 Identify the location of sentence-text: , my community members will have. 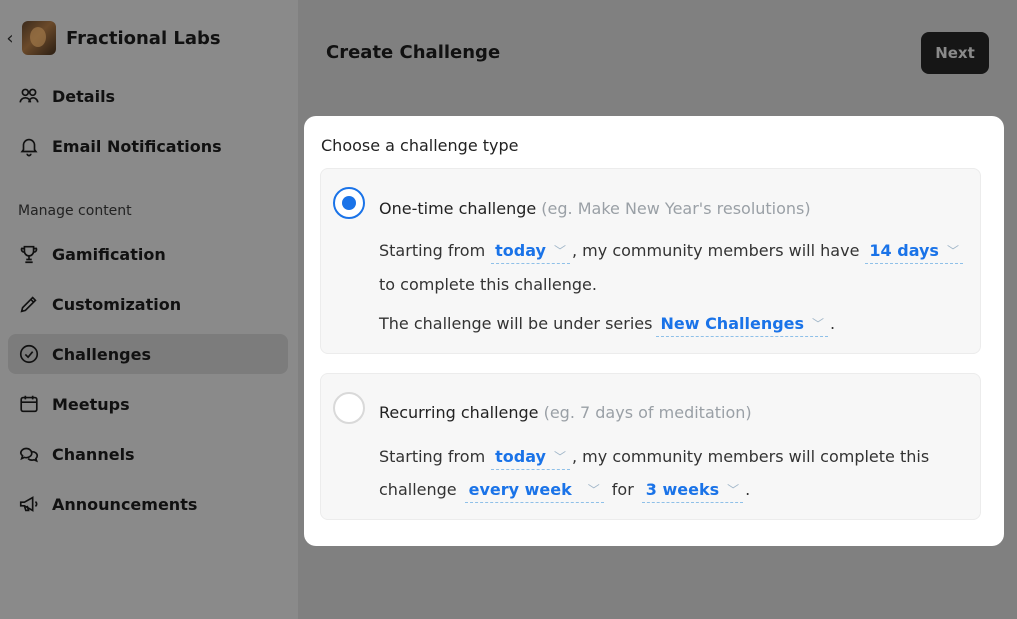
(716, 250).